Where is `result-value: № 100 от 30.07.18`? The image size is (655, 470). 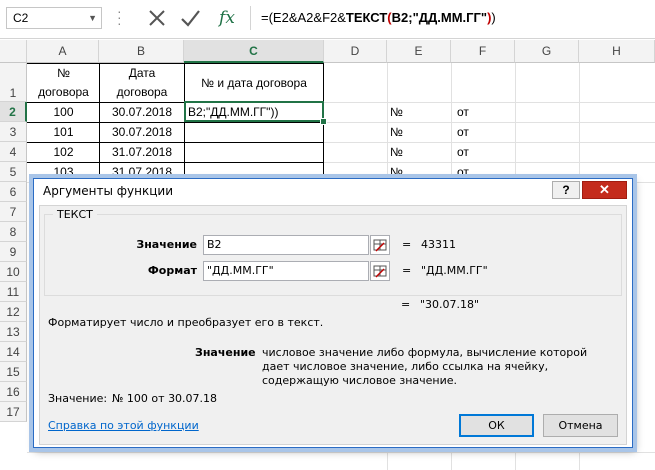
result-value: № 100 от 30.07.18 is located at coordinates (165, 398).